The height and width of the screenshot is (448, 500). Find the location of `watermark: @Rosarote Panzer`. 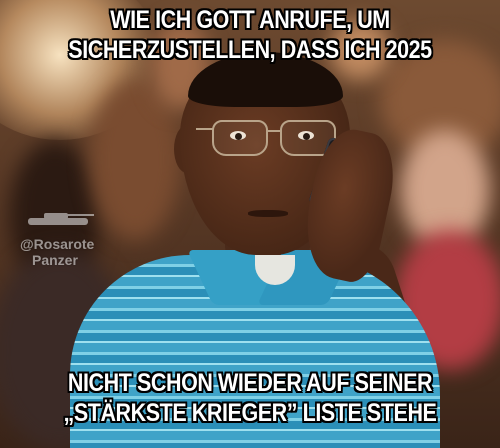

watermark: @Rosarote Panzer is located at coordinates (65, 240).